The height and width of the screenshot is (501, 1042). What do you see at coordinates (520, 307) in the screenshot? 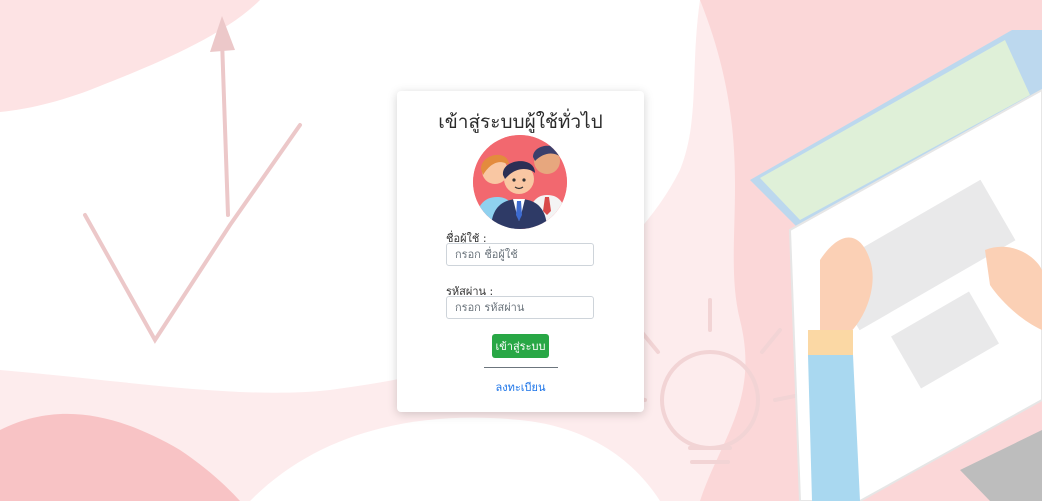
I see `password-input` at bounding box center [520, 307].